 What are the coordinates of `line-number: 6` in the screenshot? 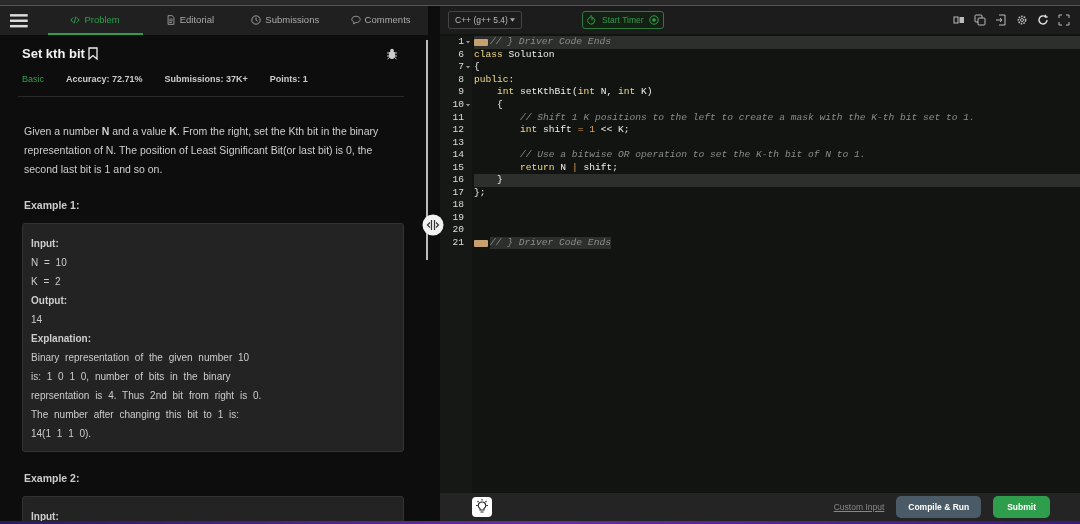 It's located at (461, 54).